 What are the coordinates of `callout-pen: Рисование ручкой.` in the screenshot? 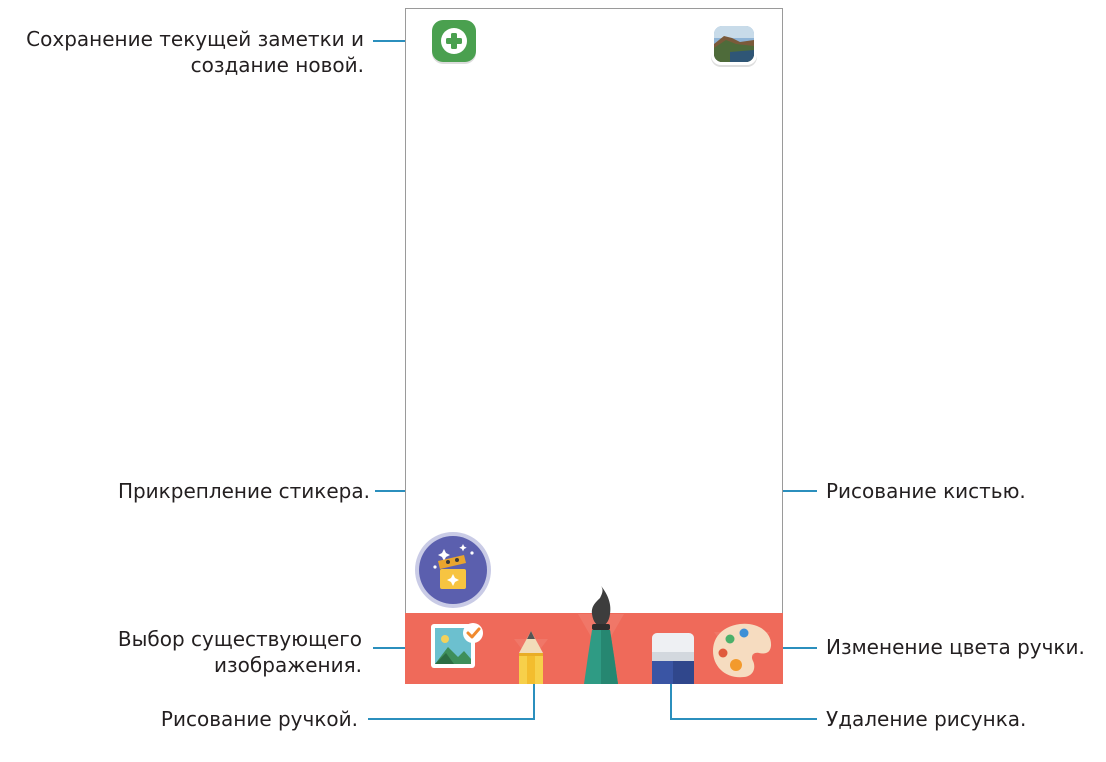 It's located at (259, 719).